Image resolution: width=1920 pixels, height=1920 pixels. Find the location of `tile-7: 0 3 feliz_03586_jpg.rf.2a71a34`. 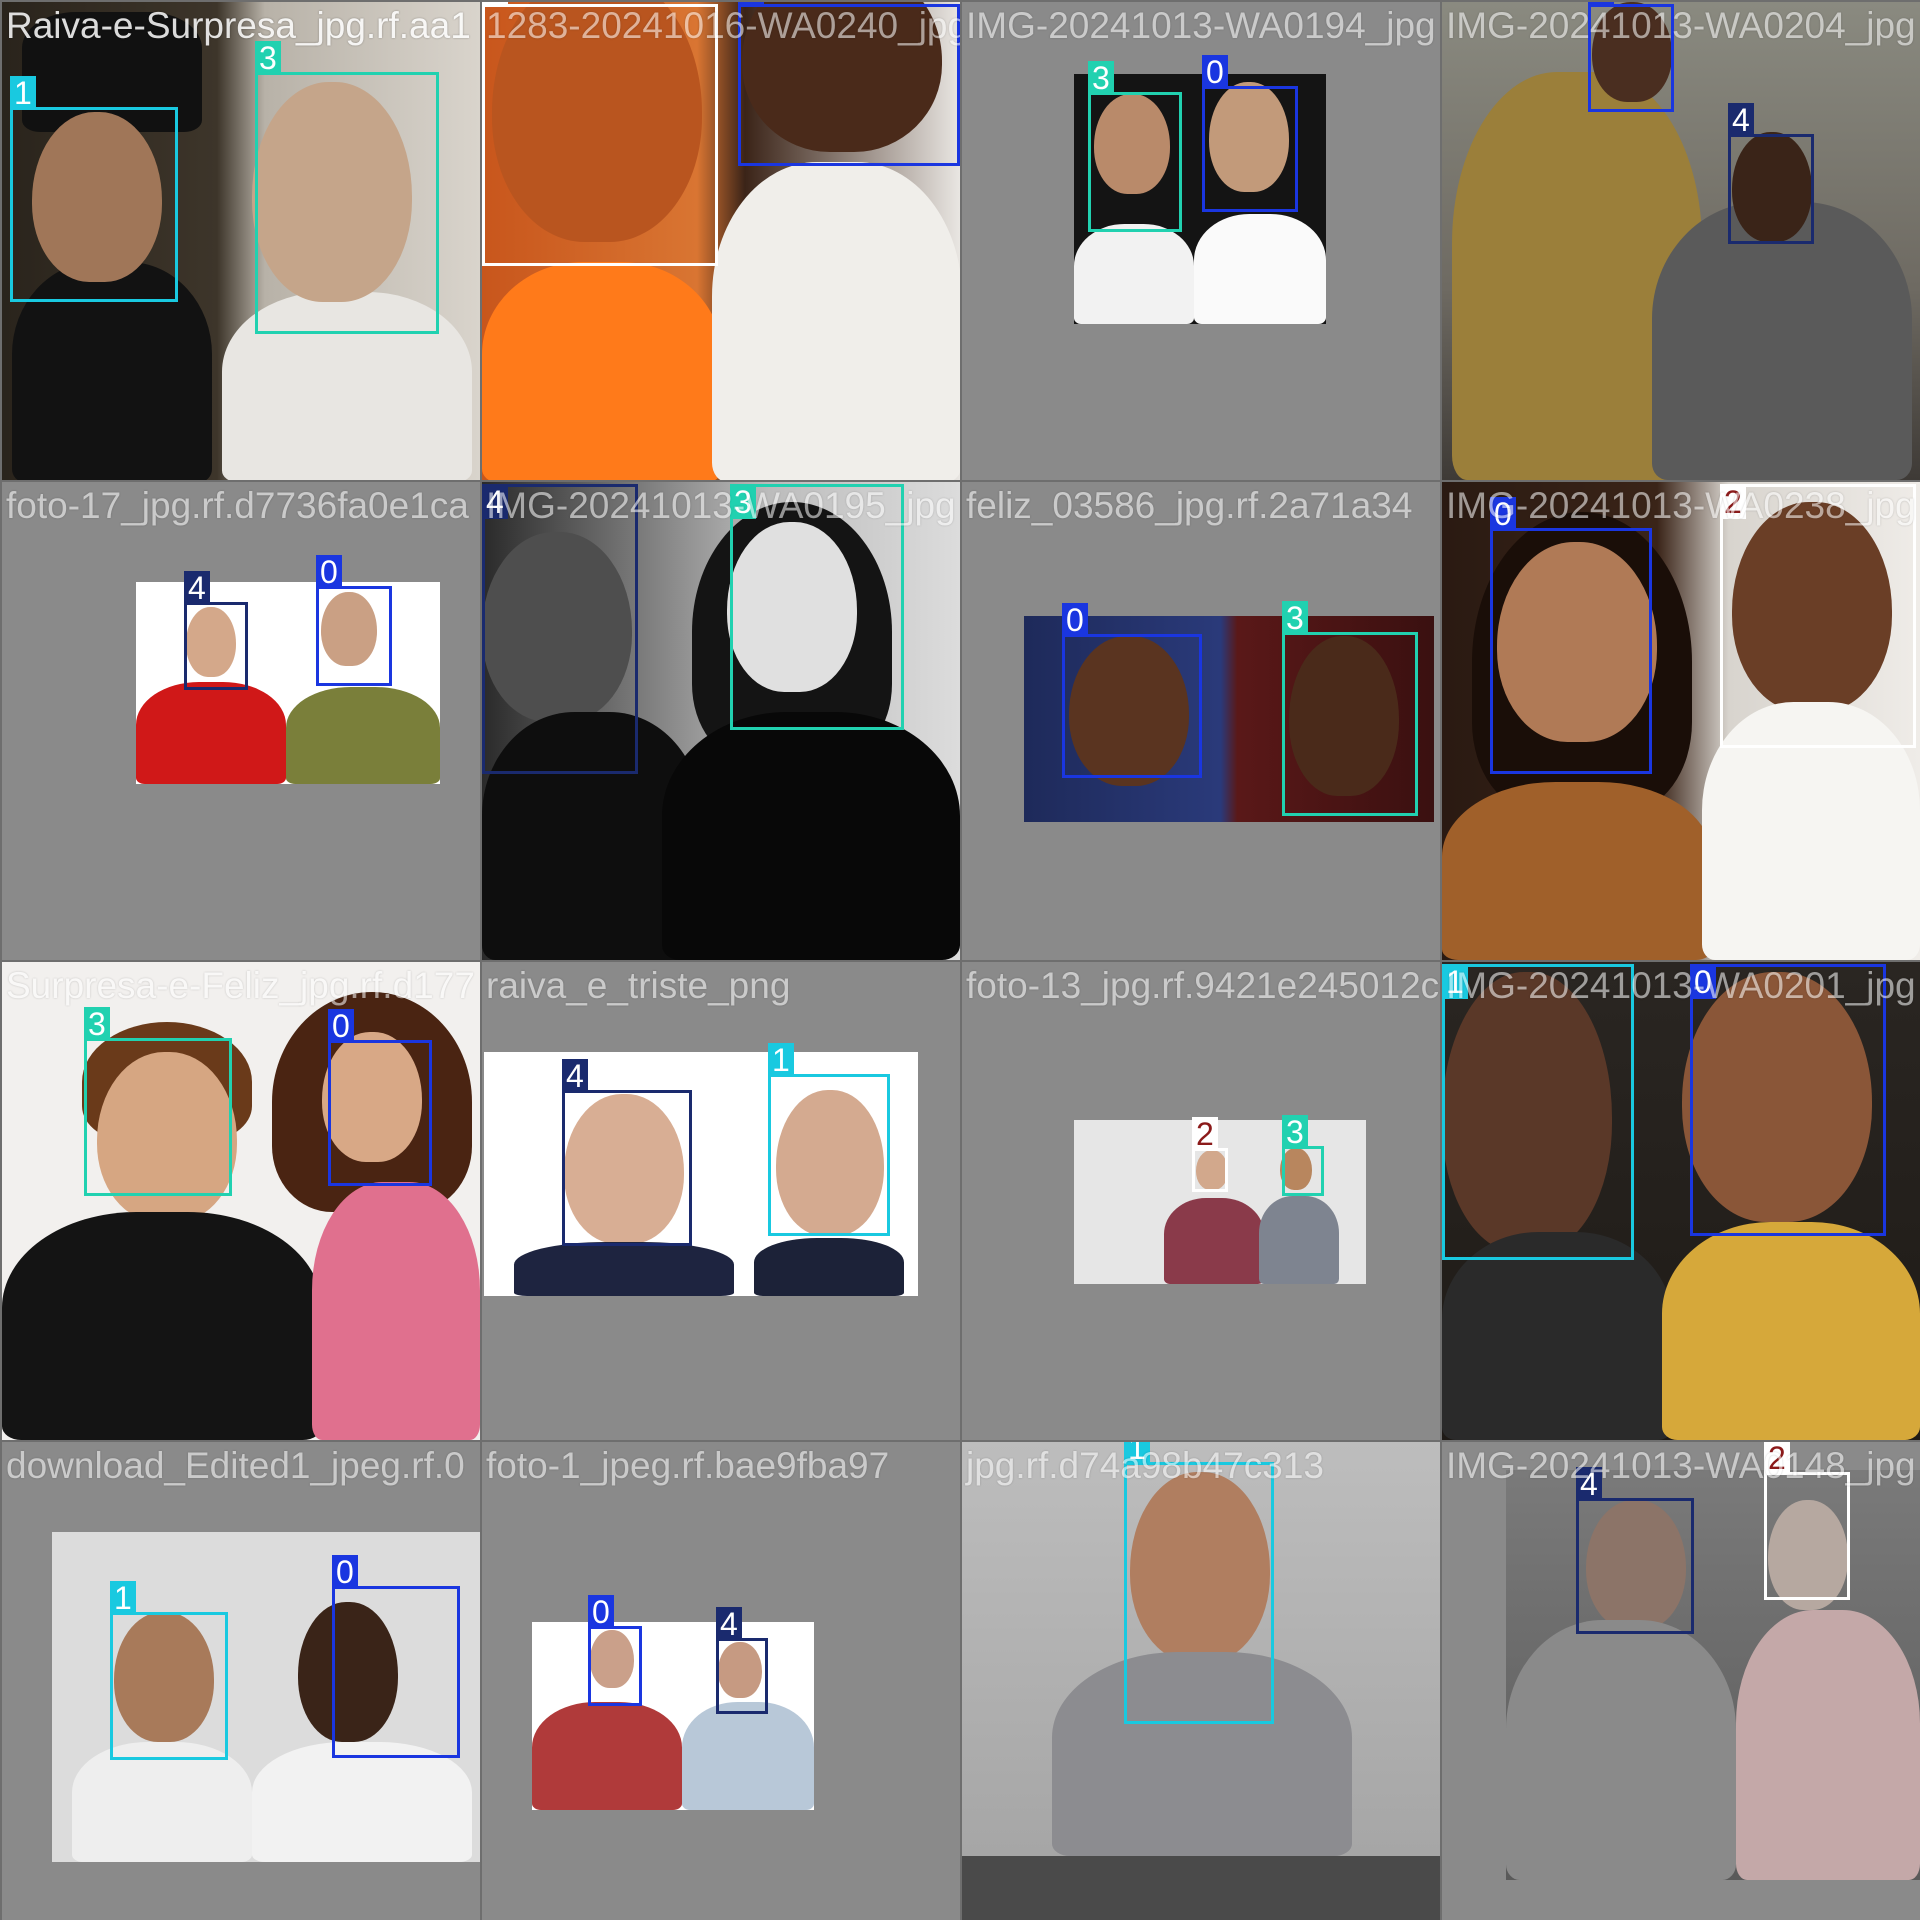

tile-7: 0 3 feliz_03586_jpg.rf.2a71a34 is located at coordinates (1201, 721).